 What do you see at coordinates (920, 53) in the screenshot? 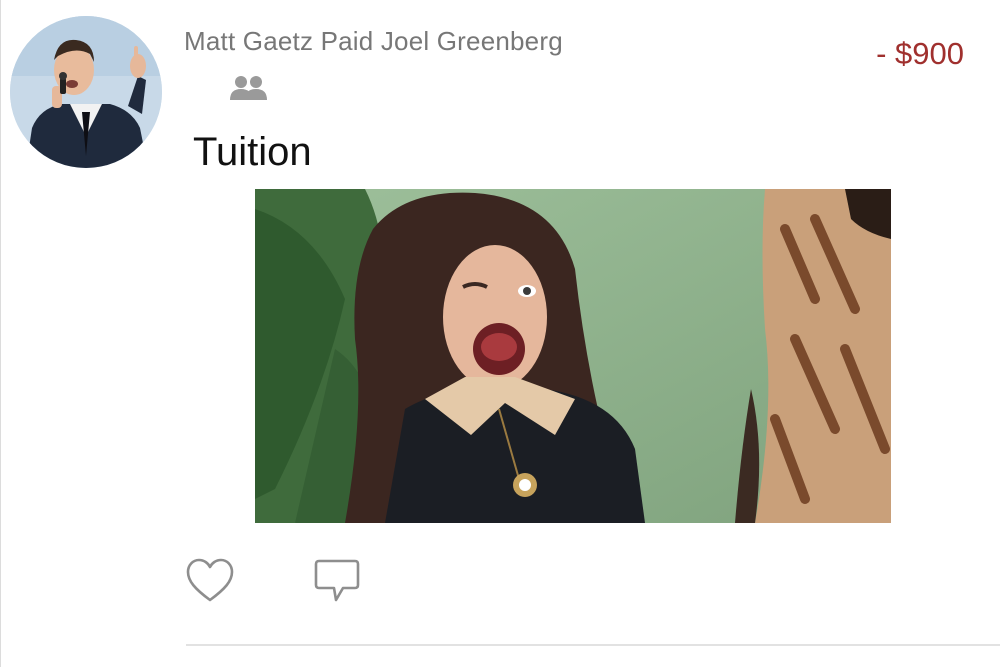
I see `payment-amount: - $900` at bounding box center [920, 53].